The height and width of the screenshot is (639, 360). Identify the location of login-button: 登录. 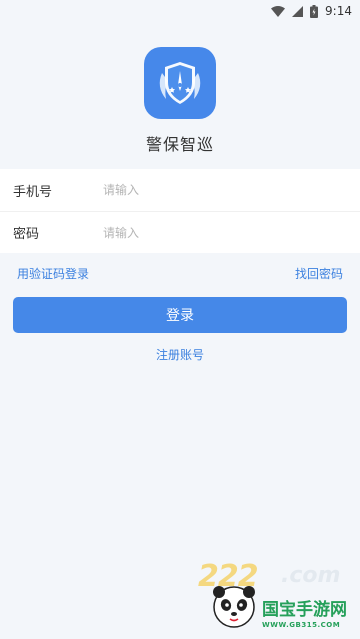
(180, 315).